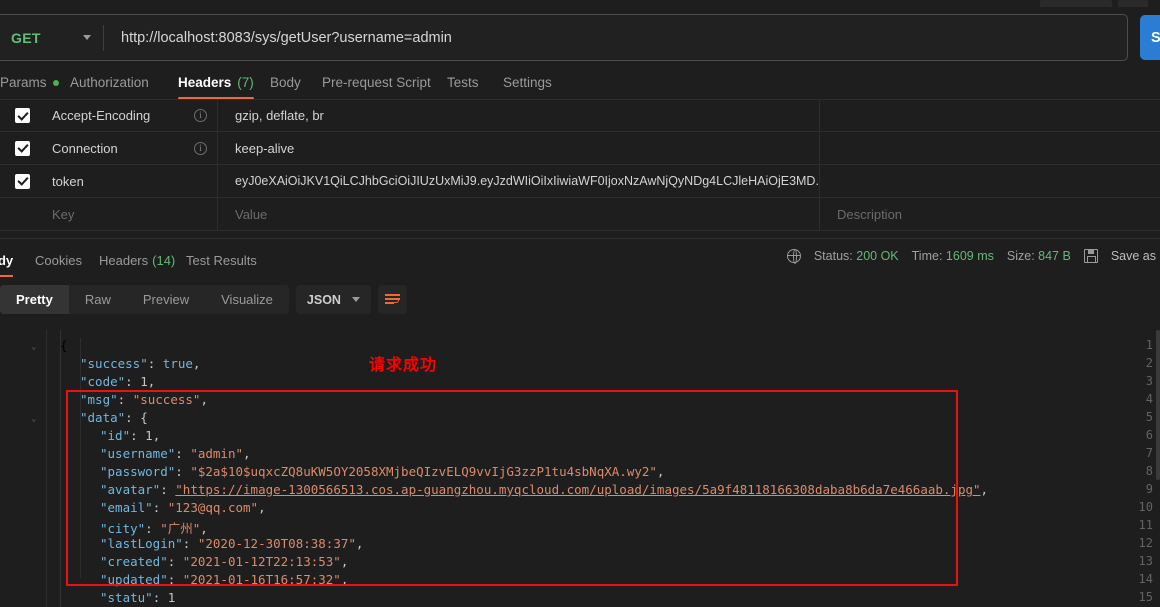 This screenshot has height=607, width=1160. Describe the element at coordinates (323, 299) in the screenshot. I see `content-type-label: JSON` at that location.